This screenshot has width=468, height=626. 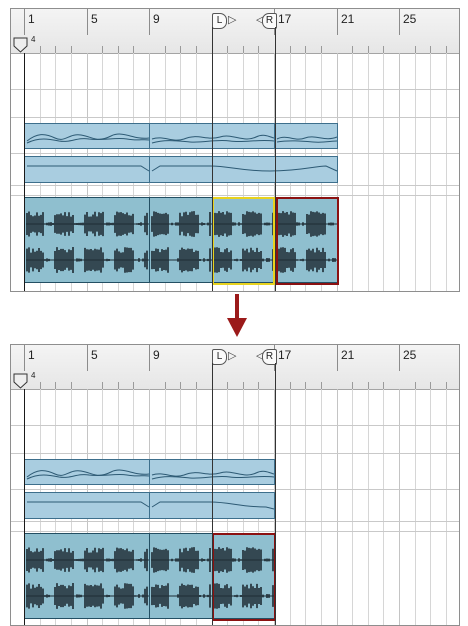 I want to click on down-arrow-icon, so click(x=237, y=315).